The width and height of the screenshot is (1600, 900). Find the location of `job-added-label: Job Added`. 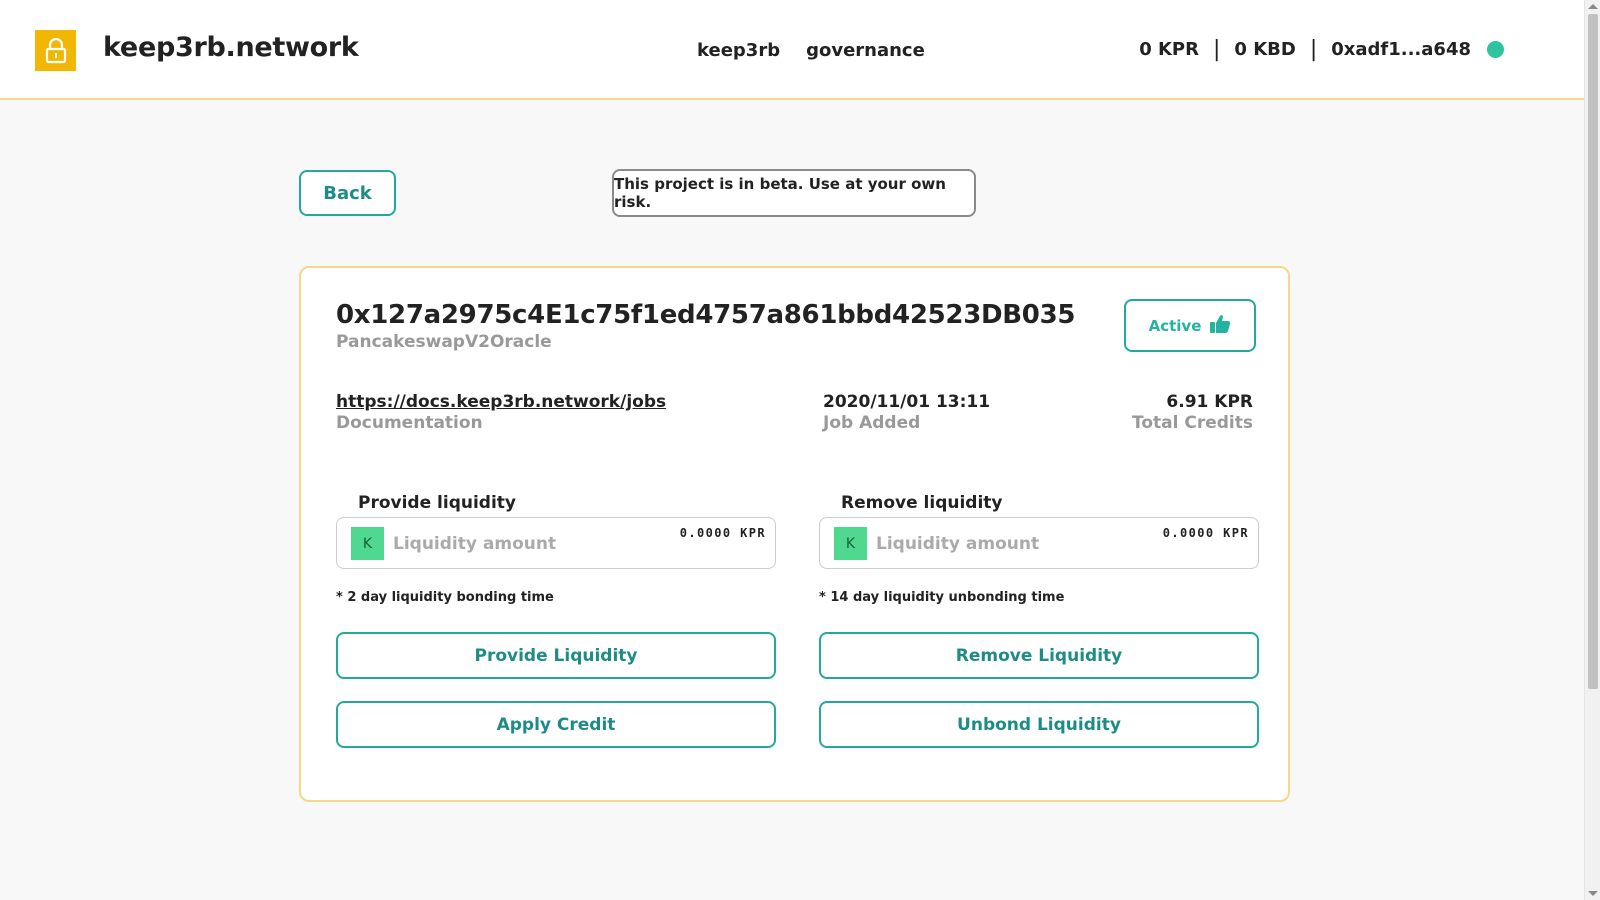

job-added-label: Job Added is located at coordinates (872, 423).